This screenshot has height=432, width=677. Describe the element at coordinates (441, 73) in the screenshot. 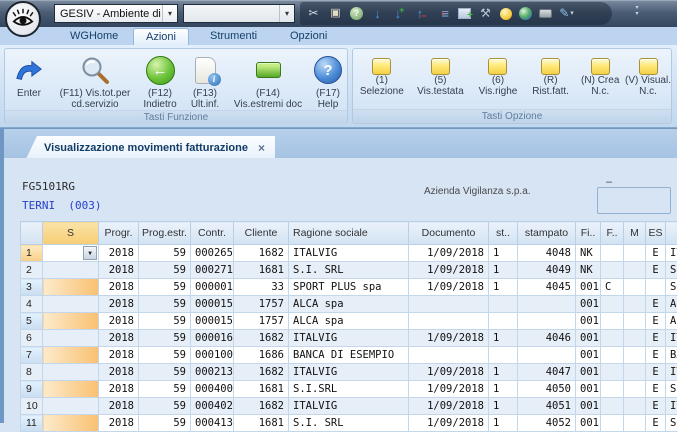

I see `opt-5-vistestata-button: (5) Vis.testata` at that location.